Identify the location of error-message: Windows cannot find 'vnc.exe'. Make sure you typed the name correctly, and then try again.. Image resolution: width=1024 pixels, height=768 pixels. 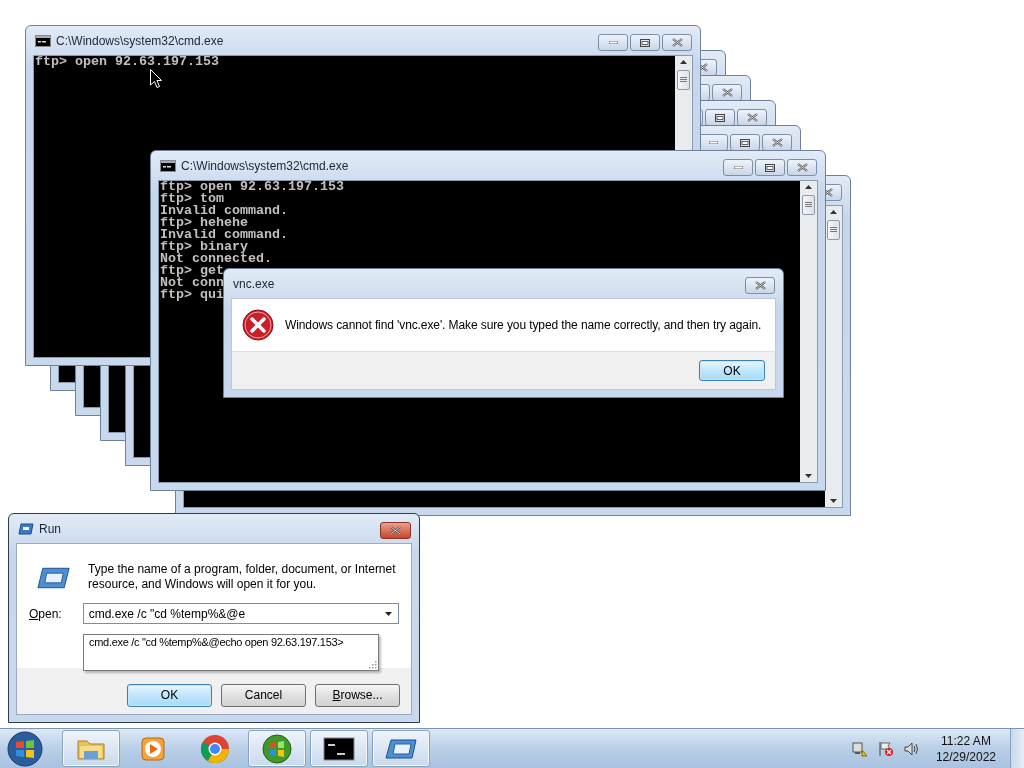
(523, 325).